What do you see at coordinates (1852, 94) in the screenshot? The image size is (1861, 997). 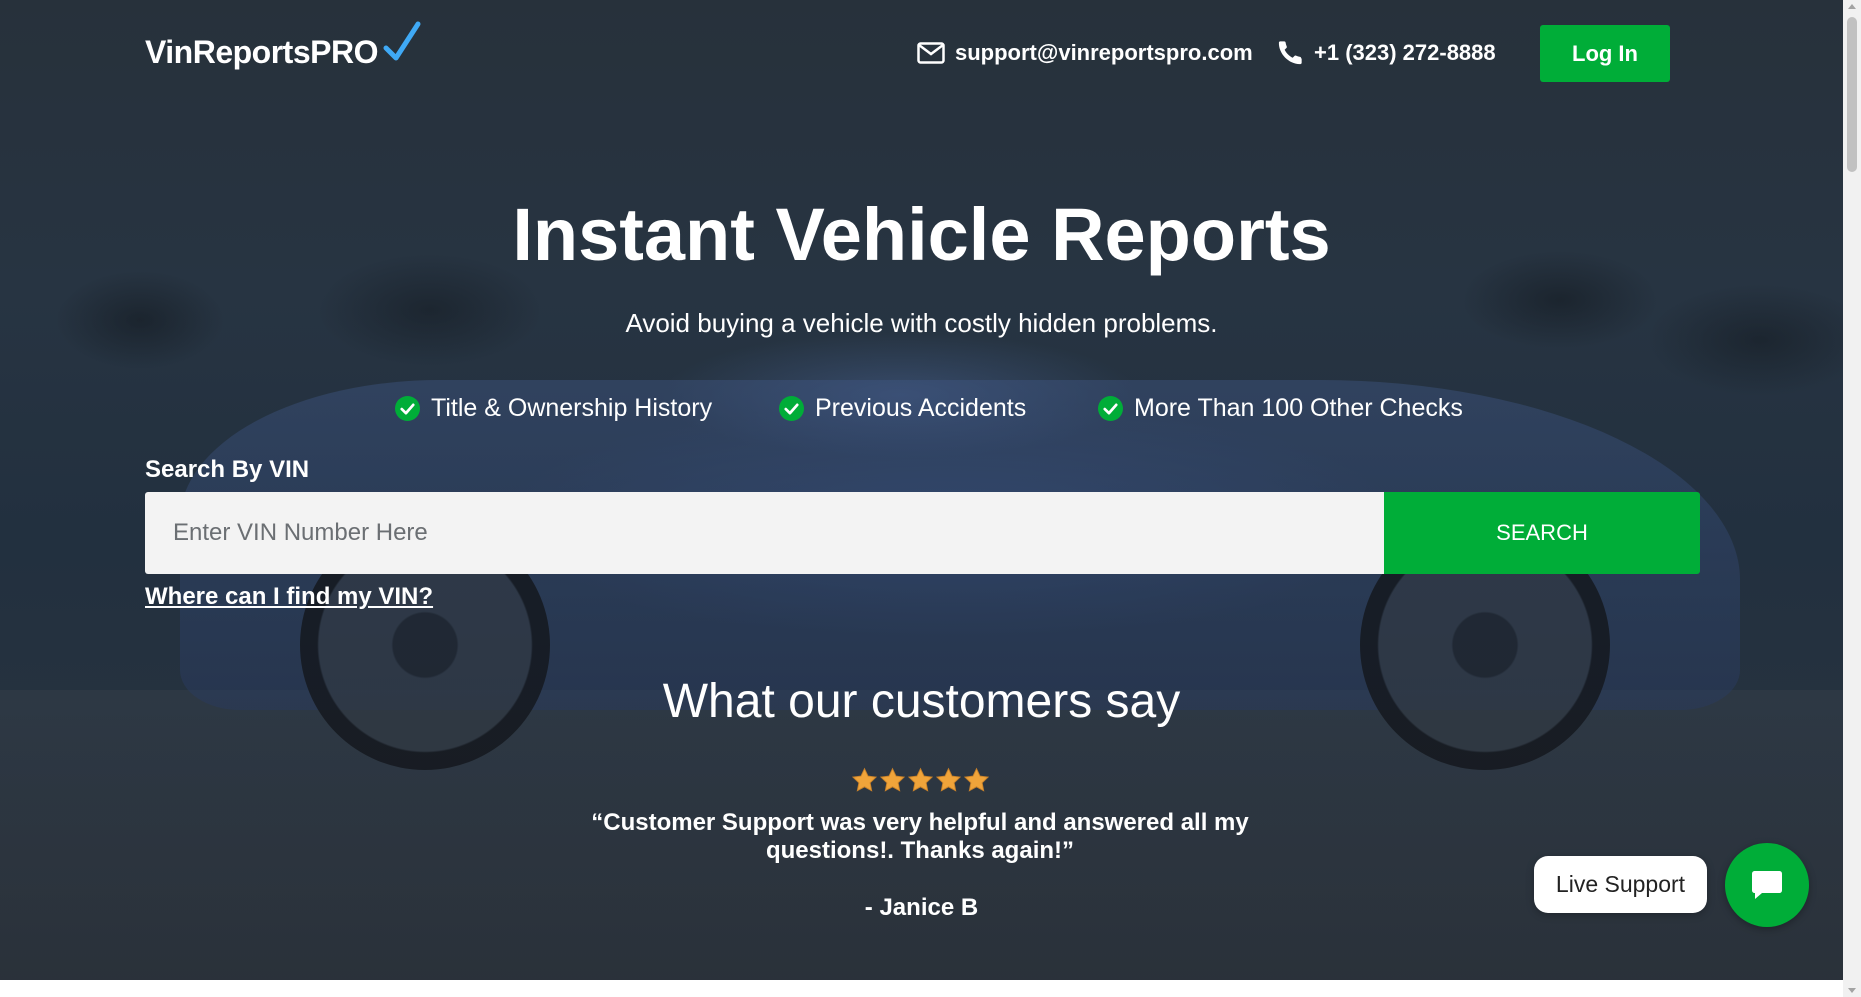 I see `scrollbar-thumb` at bounding box center [1852, 94].